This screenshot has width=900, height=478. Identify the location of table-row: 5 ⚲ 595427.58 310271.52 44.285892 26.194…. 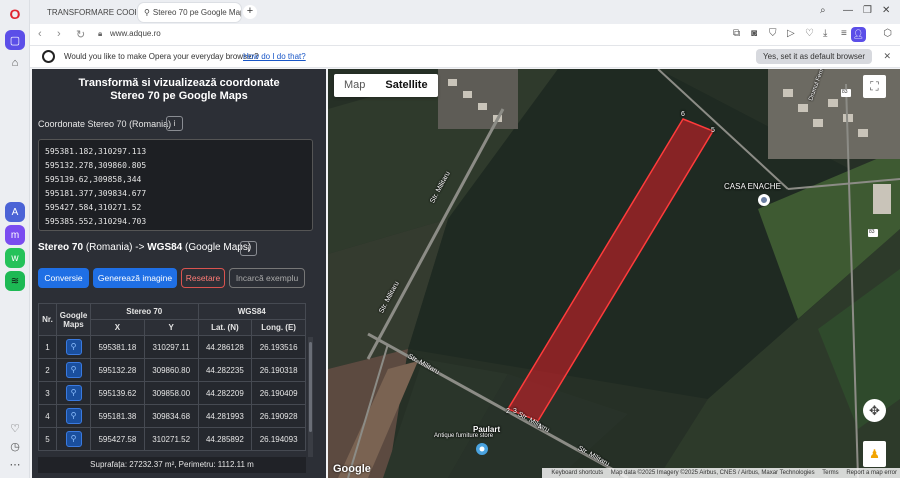
(172, 439).